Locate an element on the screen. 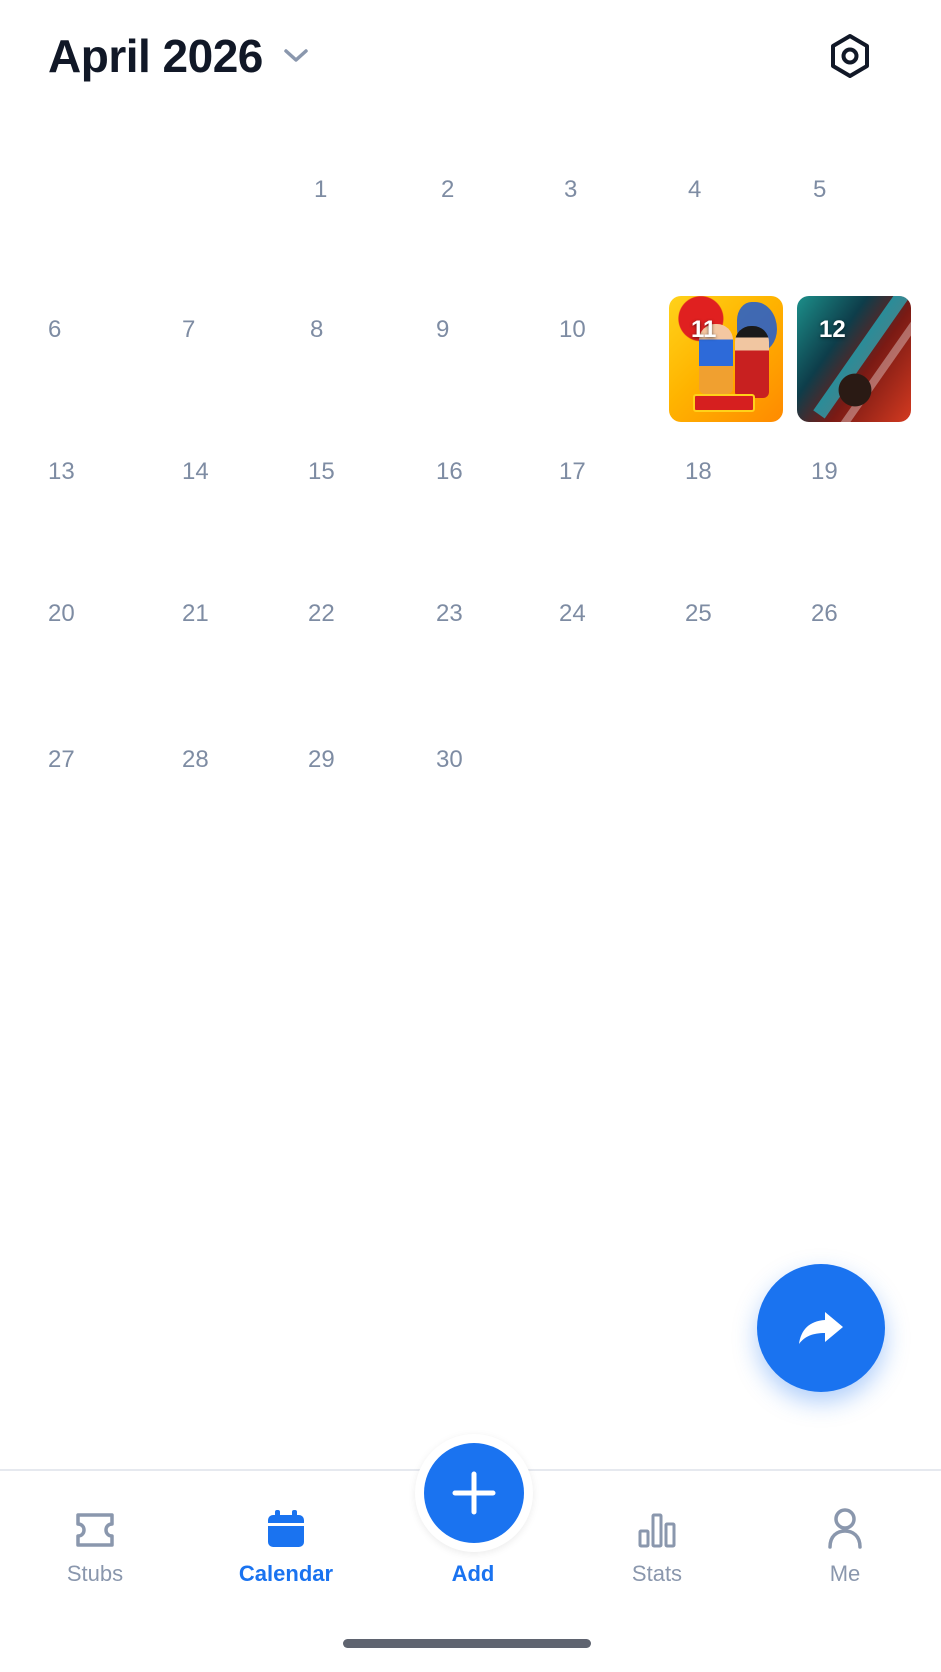 This screenshot has width=941, height=1672. day-cell: 29 is located at coordinates (354, 803).